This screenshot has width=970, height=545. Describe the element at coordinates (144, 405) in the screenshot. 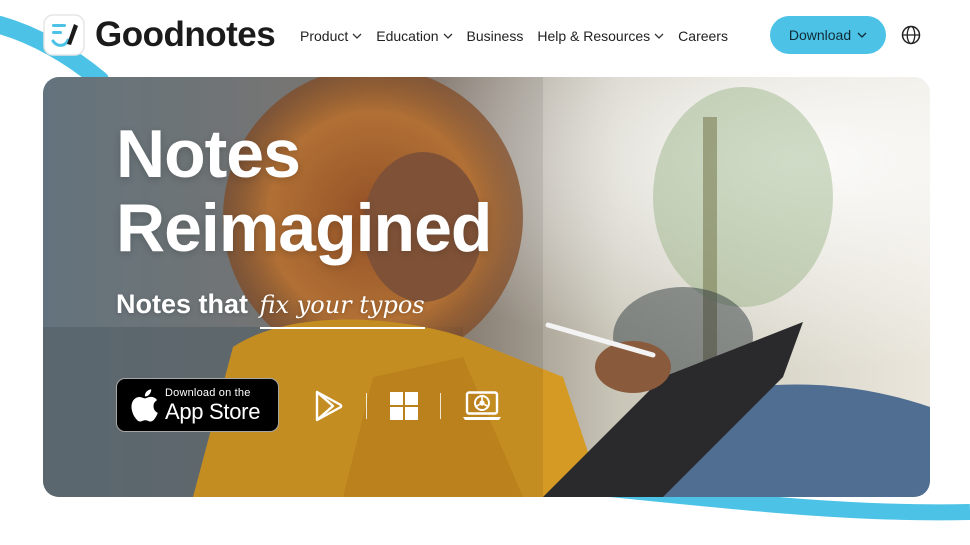

I see `apple-icon` at that location.